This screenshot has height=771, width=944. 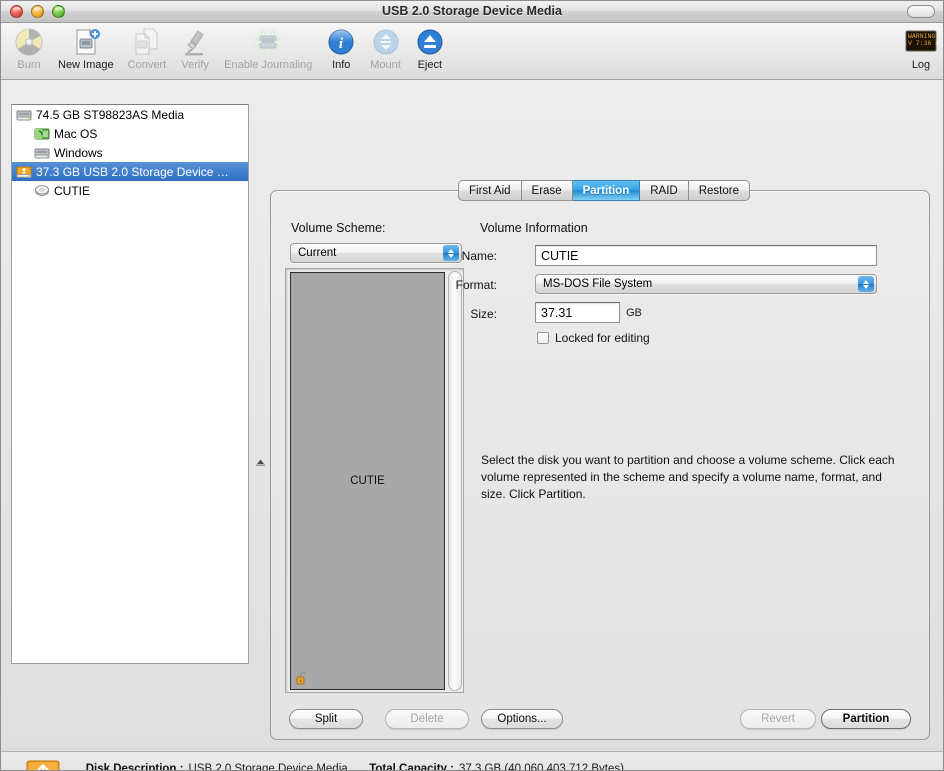 I want to click on svg-text: WARNING, so click(x=921, y=36).